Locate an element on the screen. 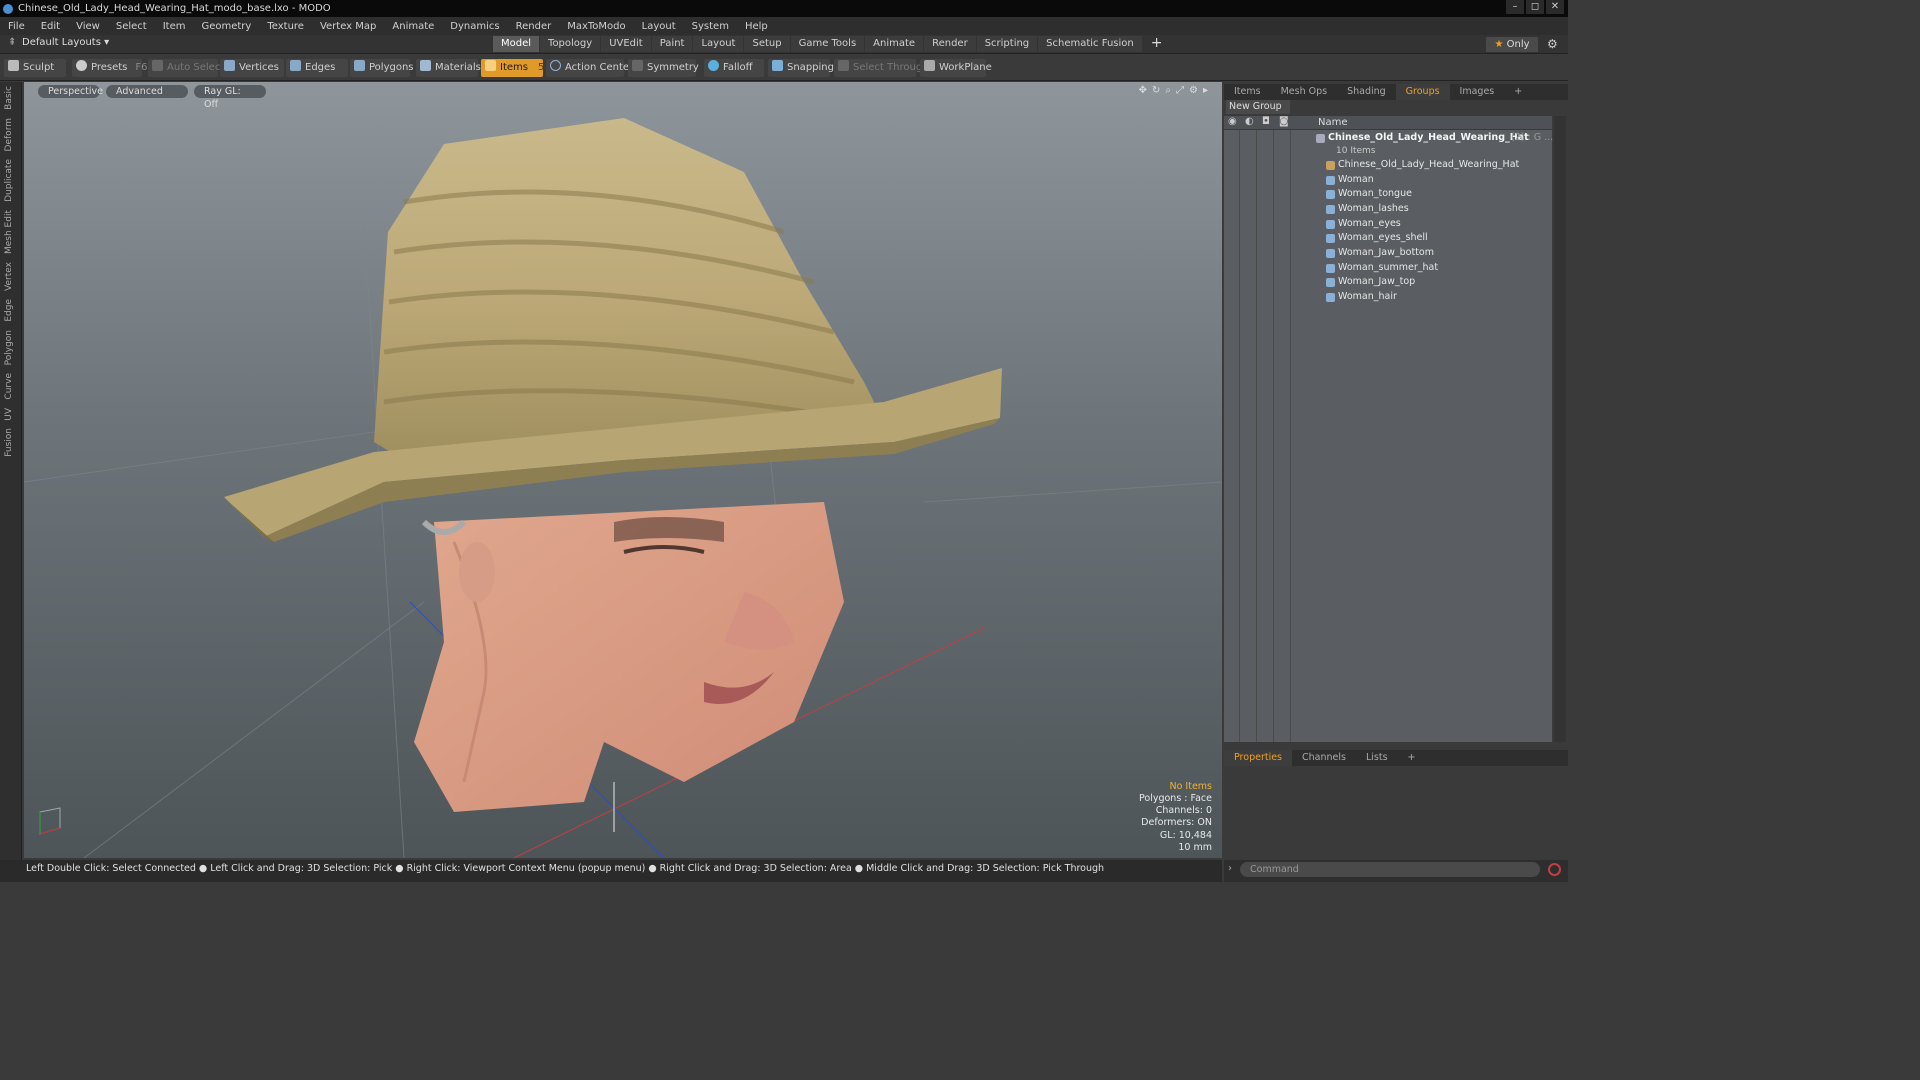 The height and width of the screenshot is (1080, 1920). workplane-button: WorkPlane is located at coordinates (956, 68).